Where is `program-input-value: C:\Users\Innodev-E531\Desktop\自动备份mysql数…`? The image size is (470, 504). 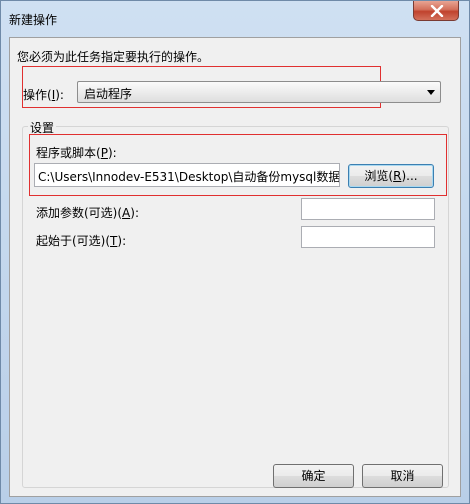
program-input-value: C:\Users\Innodev-E531\Desktop\自动备份mysql数… is located at coordinates (189, 177).